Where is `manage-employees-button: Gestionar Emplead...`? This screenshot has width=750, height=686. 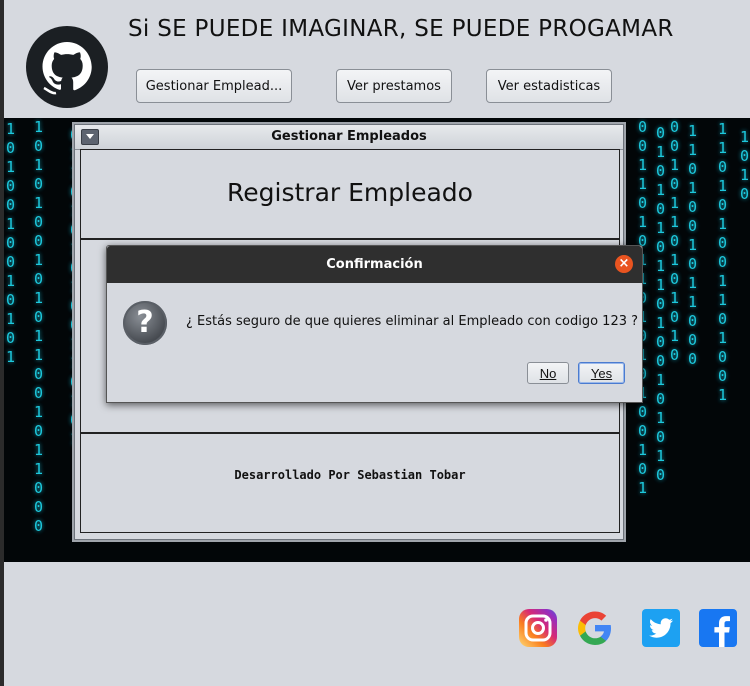 manage-employees-button: Gestionar Emplead... is located at coordinates (214, 86).